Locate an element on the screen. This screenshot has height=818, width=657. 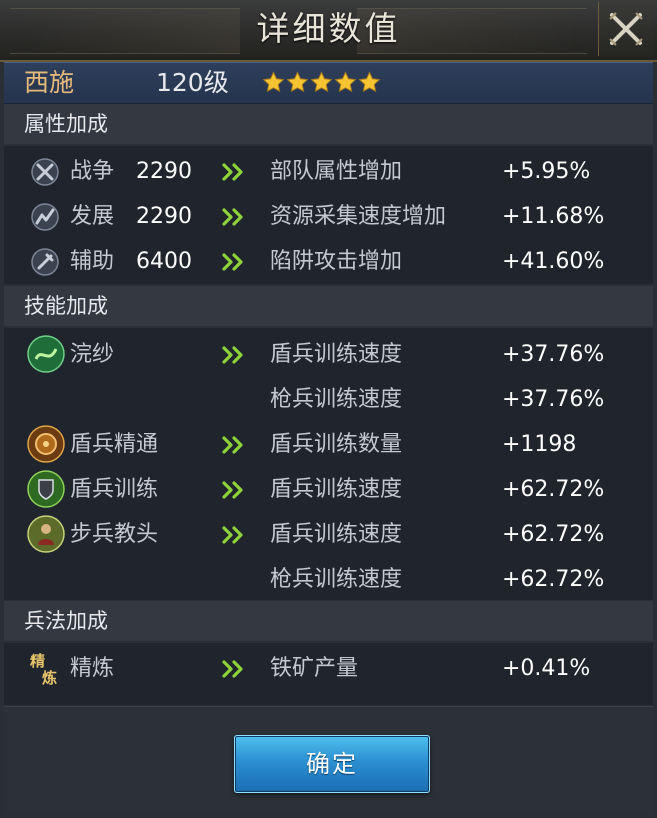
close-button is located at coordinates (625, 29).